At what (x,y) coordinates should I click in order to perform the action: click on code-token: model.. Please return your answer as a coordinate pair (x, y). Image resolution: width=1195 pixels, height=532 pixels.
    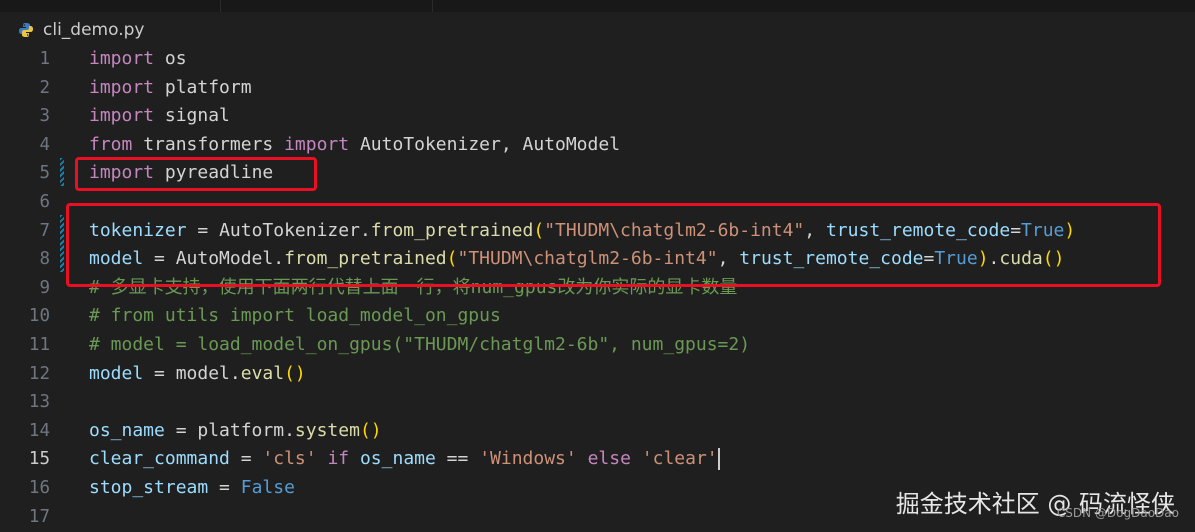
    Looking at the image, I should click on (208, 373).